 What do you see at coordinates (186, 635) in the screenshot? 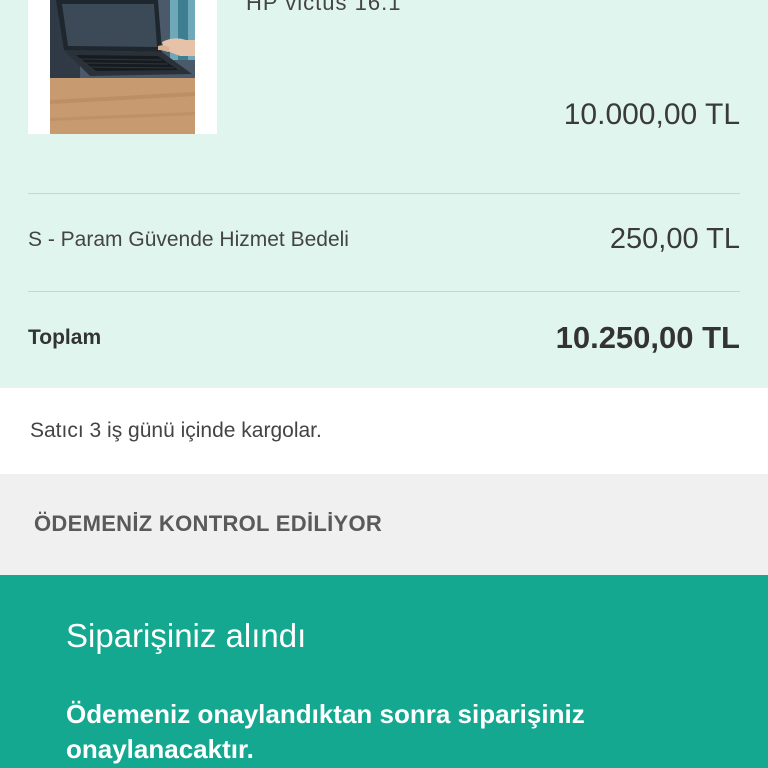
I see `banner-title: Siparişiniz alındı` at bounding box center [186, 635].